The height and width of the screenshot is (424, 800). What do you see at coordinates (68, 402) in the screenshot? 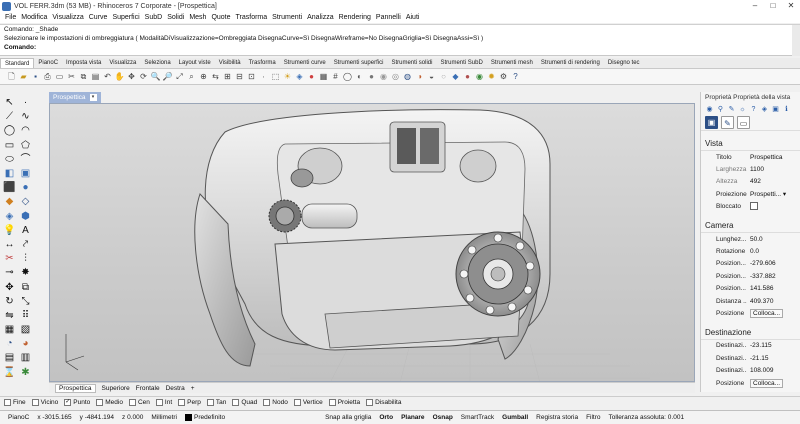
I see `osnap-checkbox: ✓` at bounding box center [68, 402].